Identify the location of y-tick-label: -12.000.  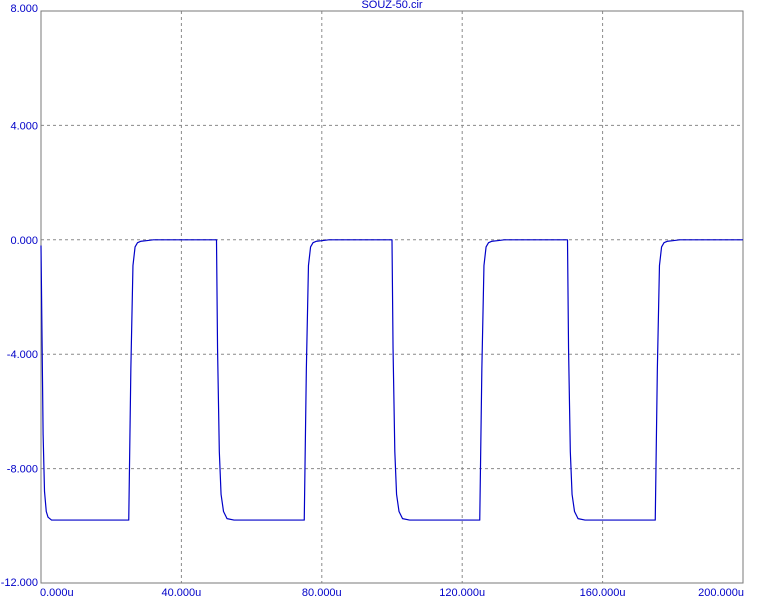
(19, 583).